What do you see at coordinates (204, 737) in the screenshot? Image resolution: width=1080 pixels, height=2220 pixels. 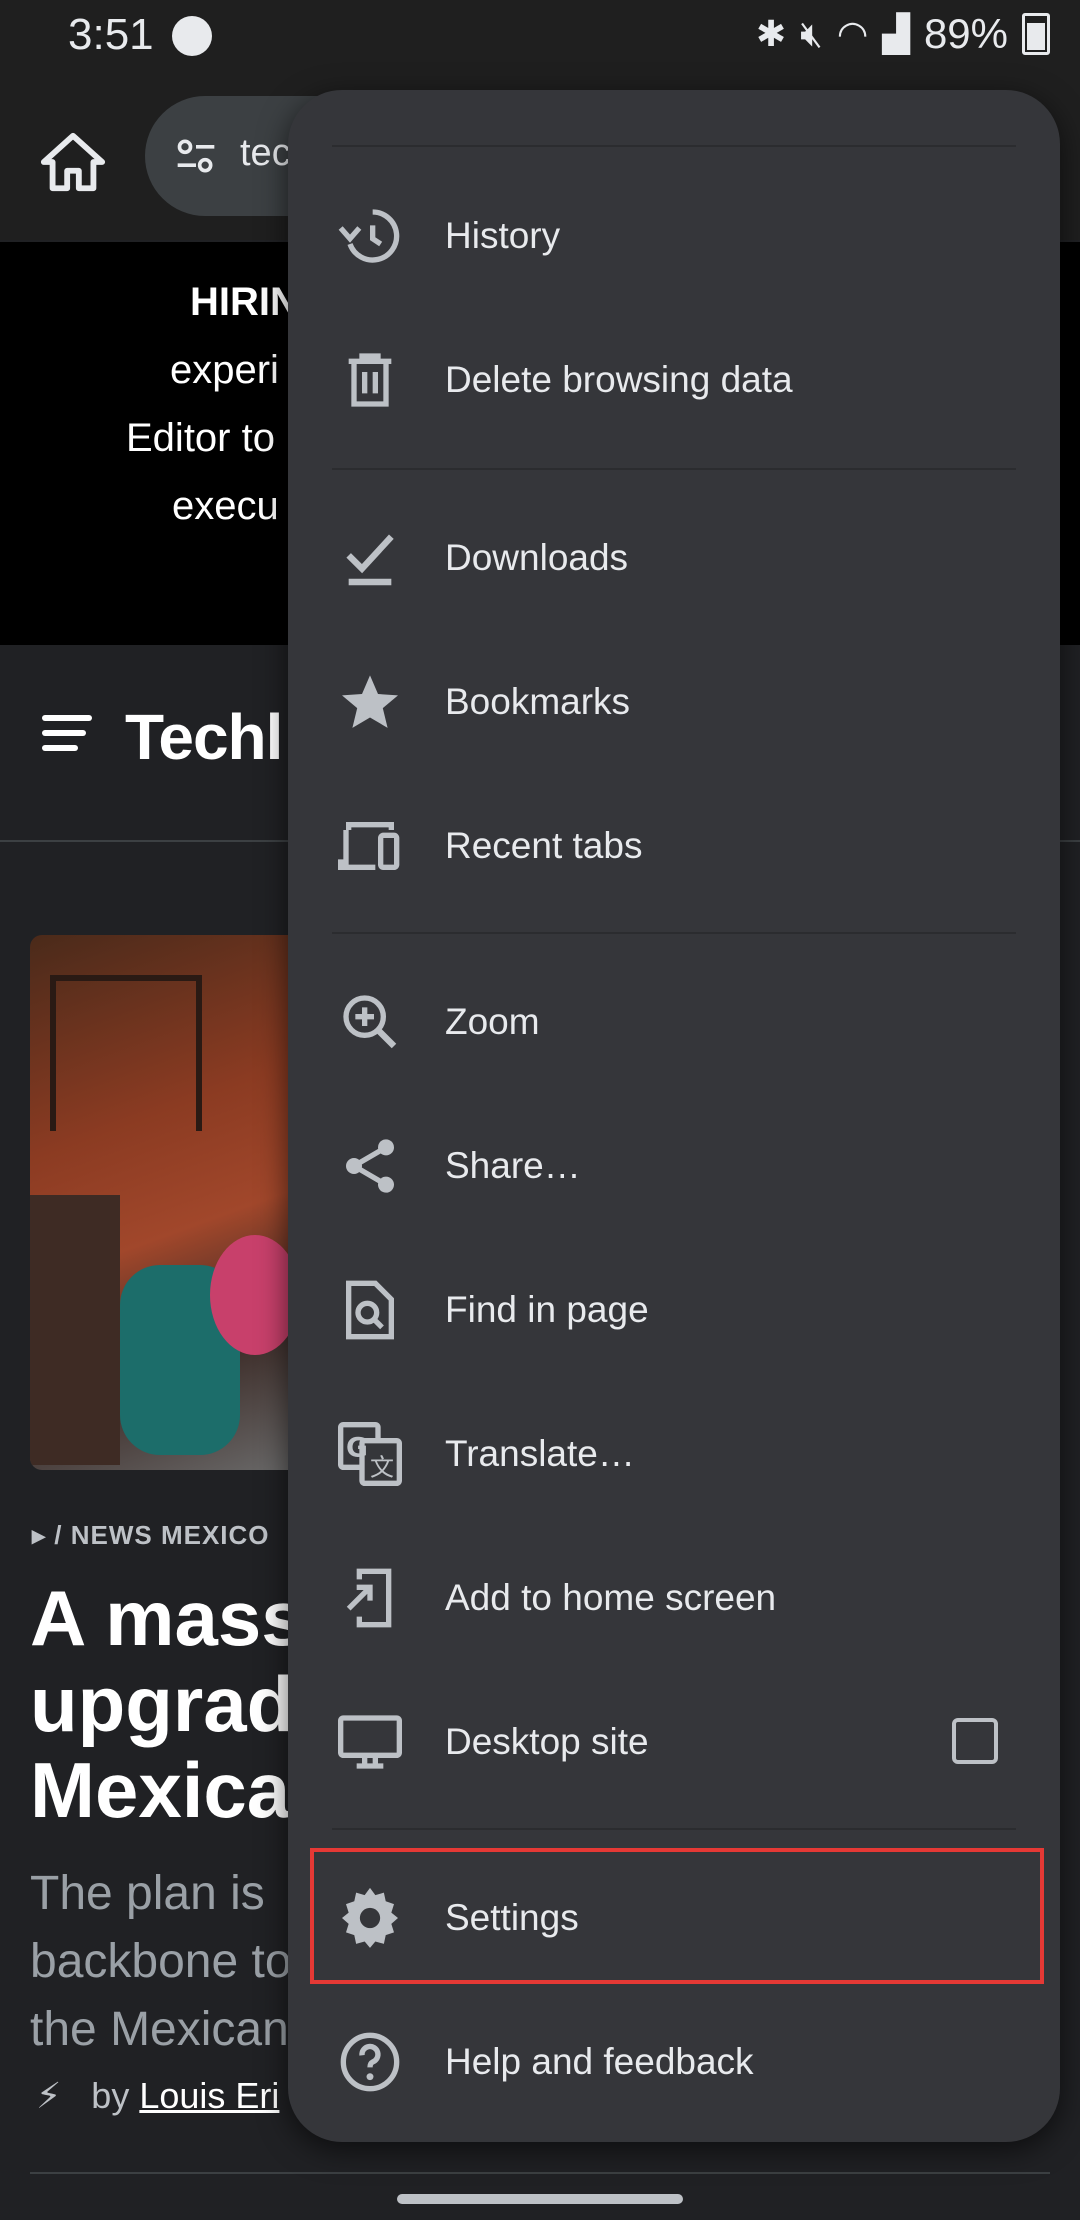 I see `site-logo: Techl` at bounding box center [204, 737].